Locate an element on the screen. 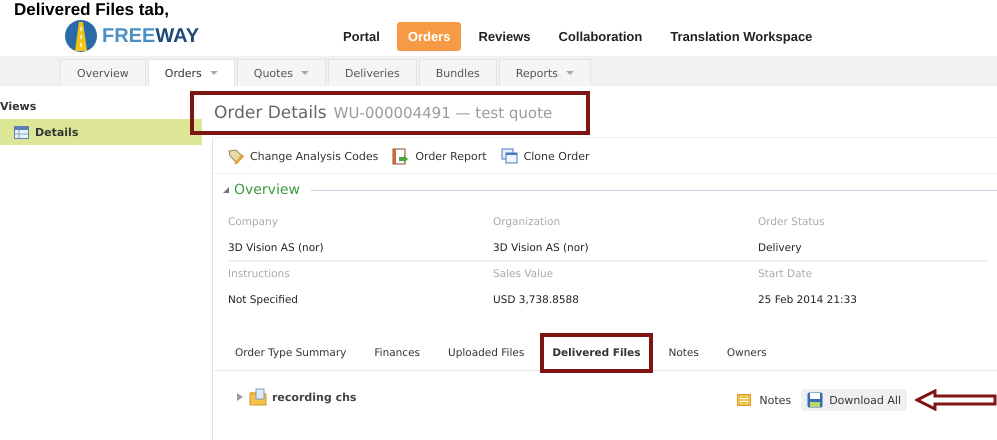 The height and width of the screenshot is (440, 997). caption-text: Delivered Files tab, is located at coordinates (91, 9).